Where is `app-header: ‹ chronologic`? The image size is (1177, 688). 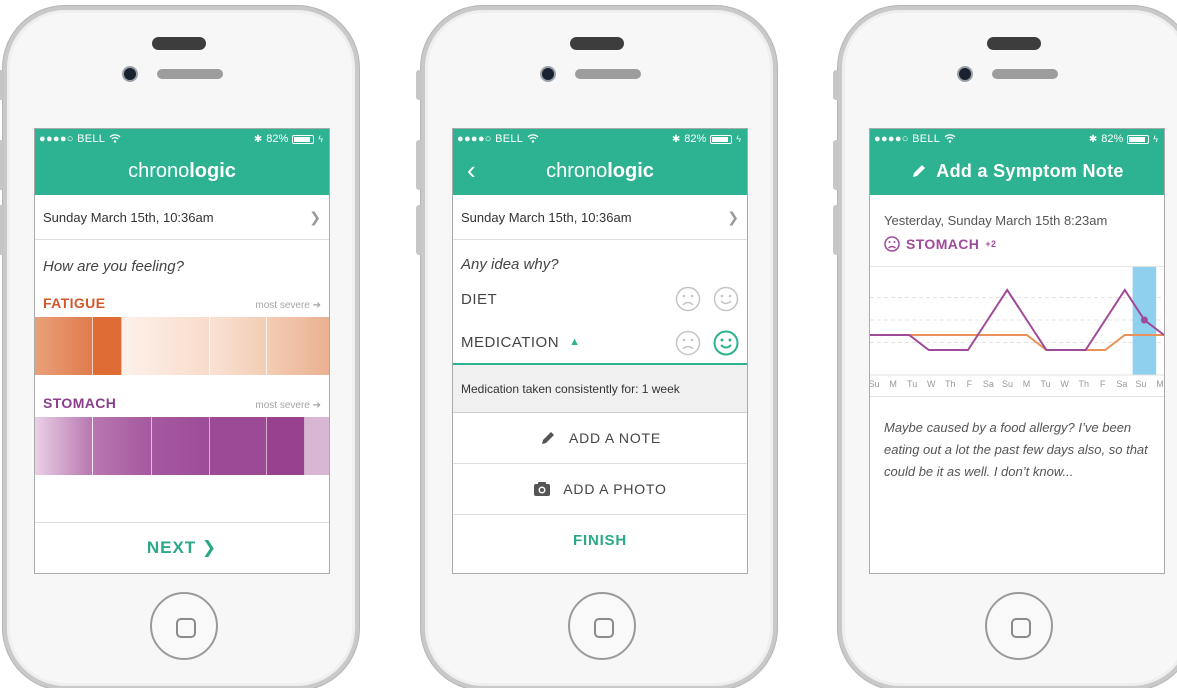
app-header: ‹ chronologic is located at coordinates (600, 171).